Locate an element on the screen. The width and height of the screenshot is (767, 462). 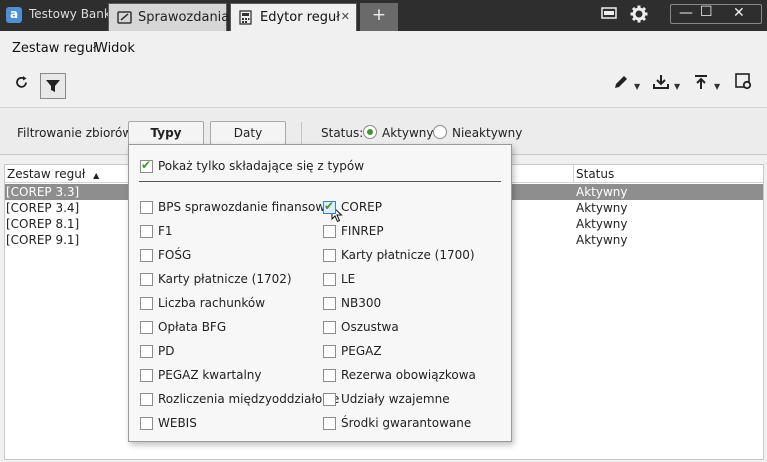
toolbar: ▼ ▼ ▼ is located at coordinates (383, 85).